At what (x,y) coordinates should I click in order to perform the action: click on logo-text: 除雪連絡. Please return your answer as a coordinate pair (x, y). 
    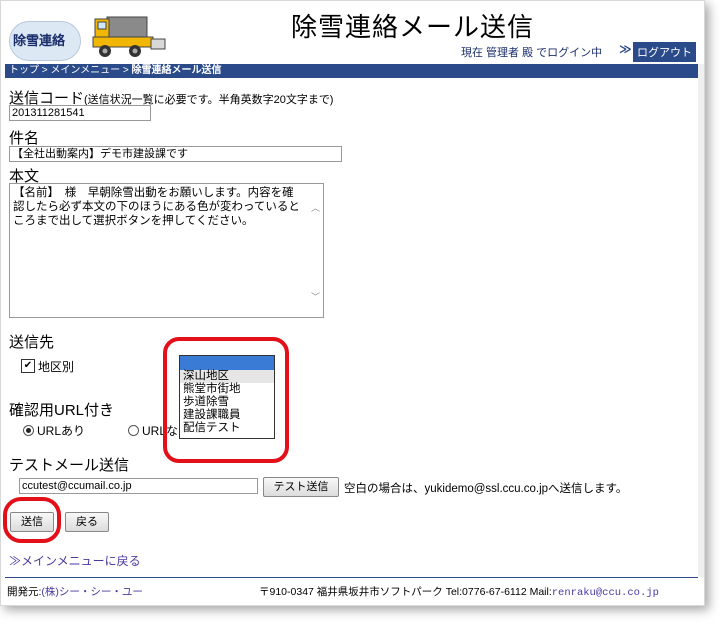
    Looking at the image, I should click on (39, 40).